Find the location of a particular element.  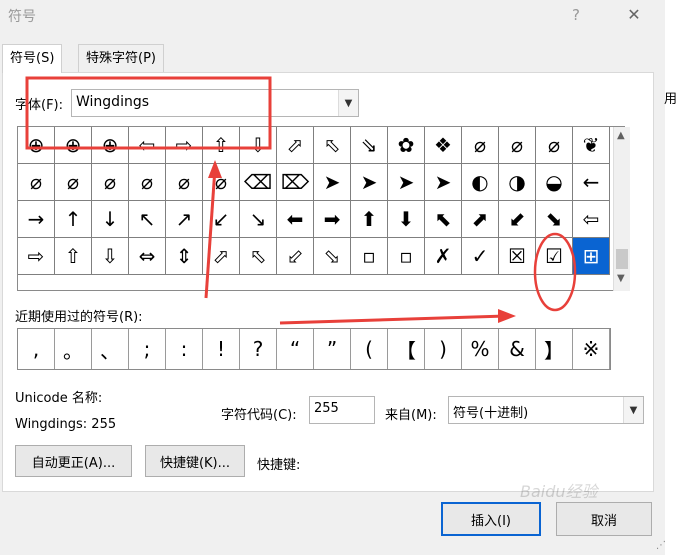

symbol-cell: ↘ is located at coordinates (258, 219).